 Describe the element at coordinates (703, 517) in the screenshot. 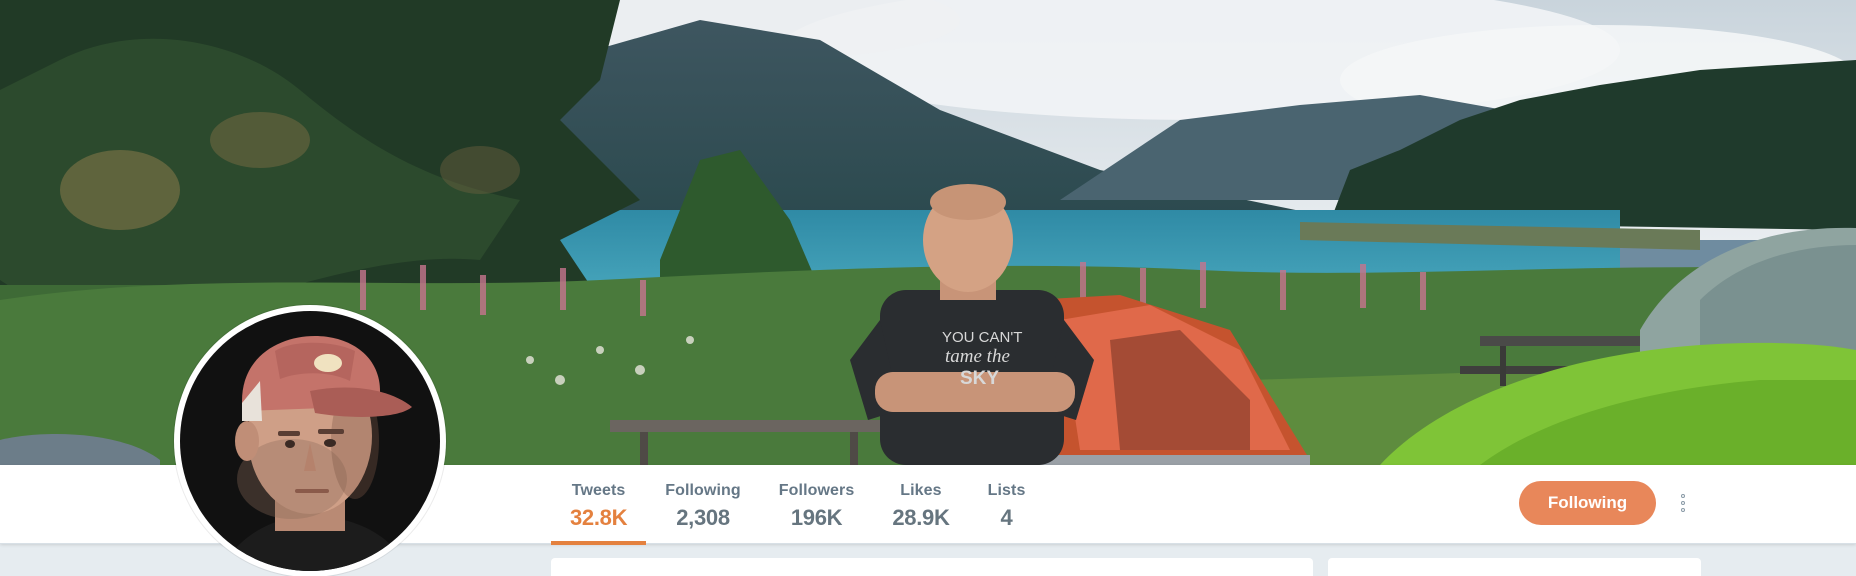

I see `stat-value: 2,308` at that location.